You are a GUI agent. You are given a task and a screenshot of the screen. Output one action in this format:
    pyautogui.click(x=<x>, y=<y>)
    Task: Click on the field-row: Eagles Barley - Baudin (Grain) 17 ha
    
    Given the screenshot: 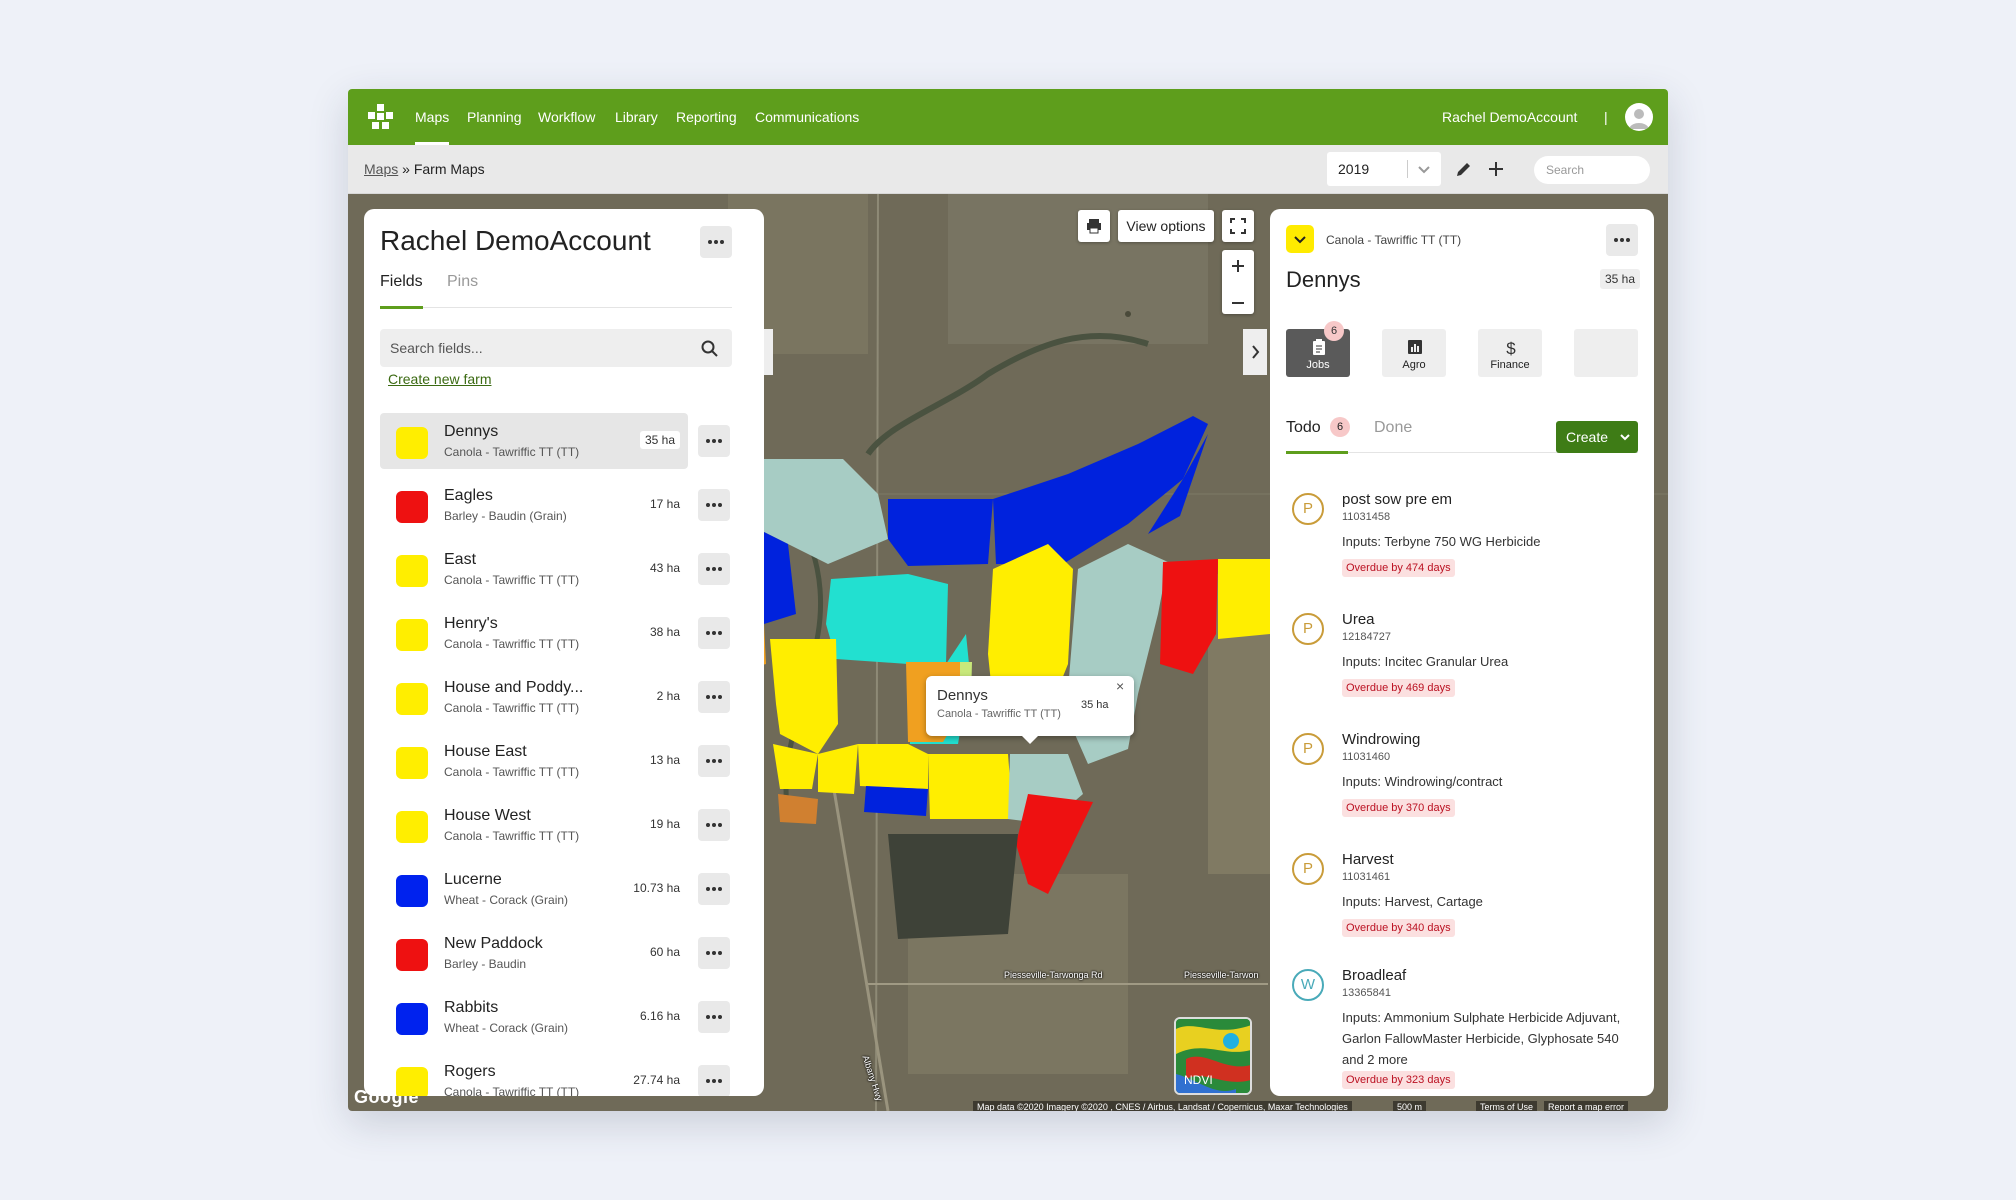 What is the action you would take?
    pyautogui.click(x=534, y=505)
    